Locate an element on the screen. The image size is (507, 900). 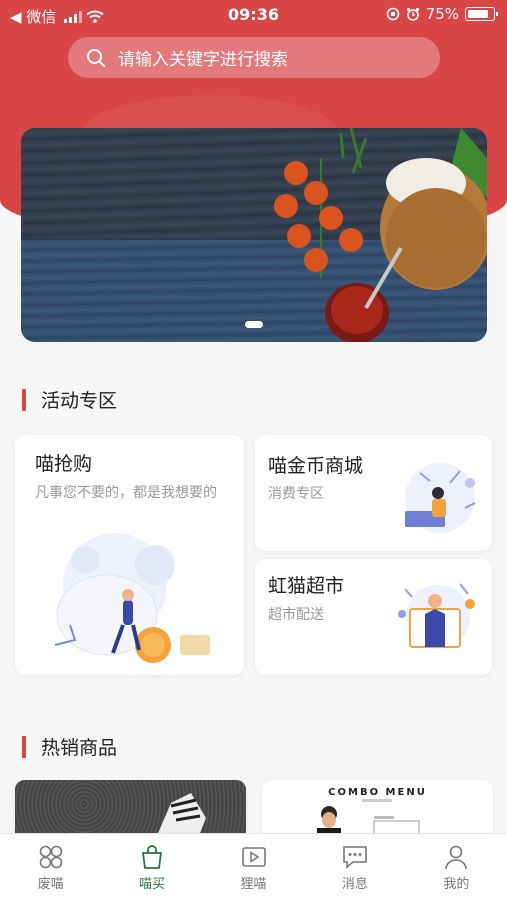
delivery-person-illustration is located at coordinates (436, 616).